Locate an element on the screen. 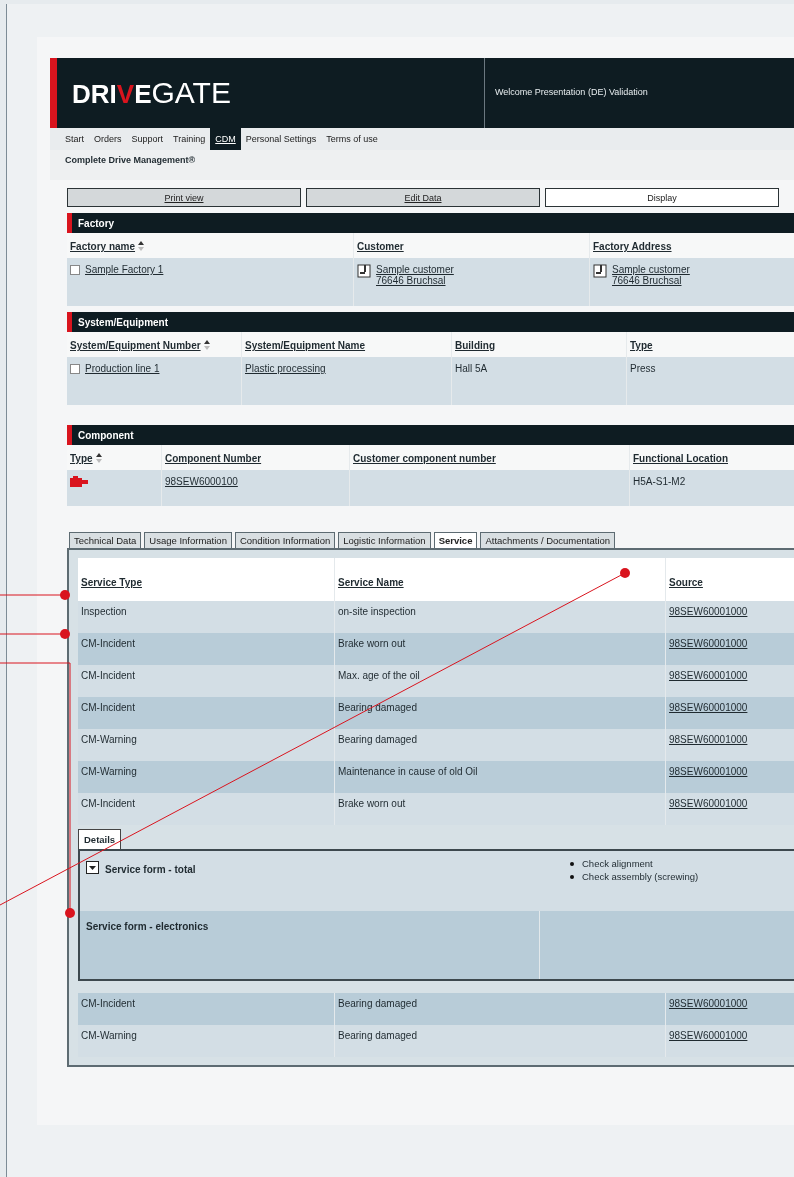  drivegate-logo: DRIVEGATE is located at coordinates (151, 93).